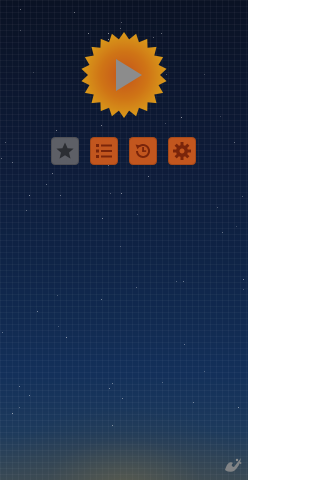  I want to click on history-icon, so click(142, 150).